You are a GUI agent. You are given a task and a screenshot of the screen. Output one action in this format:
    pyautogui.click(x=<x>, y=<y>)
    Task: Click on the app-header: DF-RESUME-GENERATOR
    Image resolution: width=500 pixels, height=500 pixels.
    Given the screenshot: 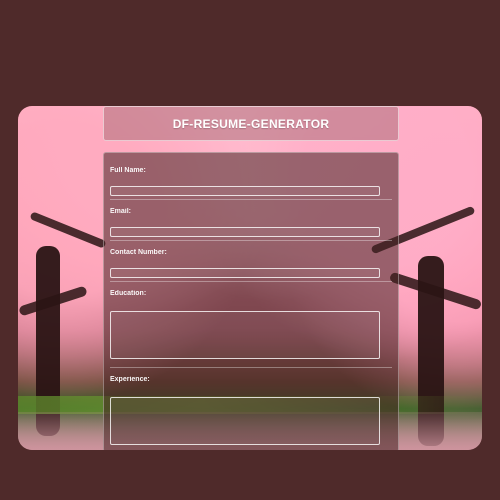 What is the action you would take?
    pyautogui.click(x=251, y=123)
    